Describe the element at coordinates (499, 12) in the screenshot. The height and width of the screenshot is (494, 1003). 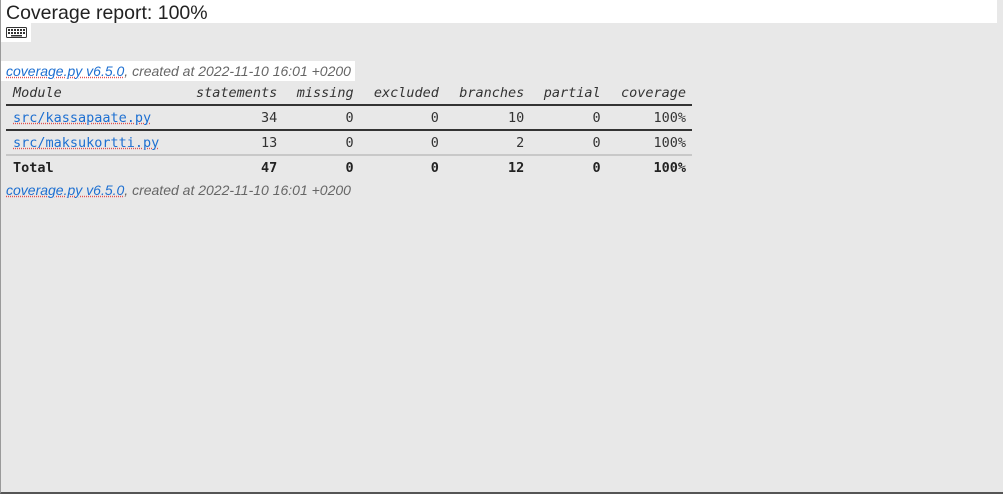
I see `header-bar: Coverage report: 100%` at that location.